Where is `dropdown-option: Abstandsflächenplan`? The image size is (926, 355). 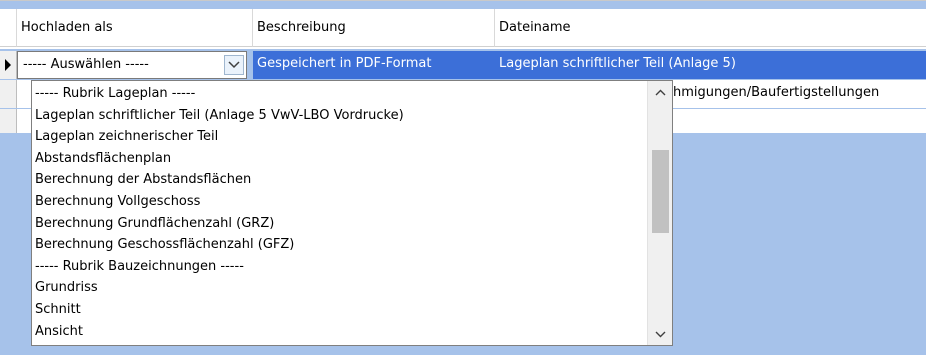 dropdown-option: Abstandsflächenplan is located at coordinates (103, 158).